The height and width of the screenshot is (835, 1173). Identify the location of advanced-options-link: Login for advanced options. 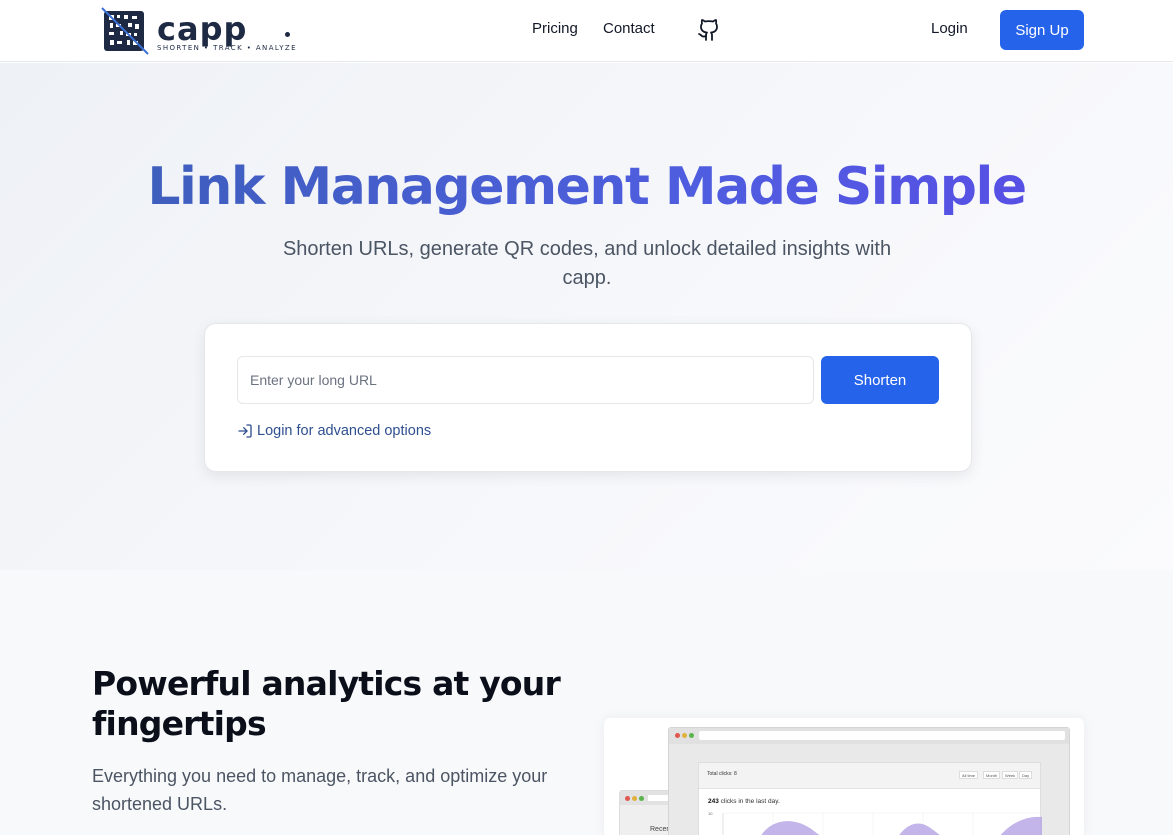
(334, 431).